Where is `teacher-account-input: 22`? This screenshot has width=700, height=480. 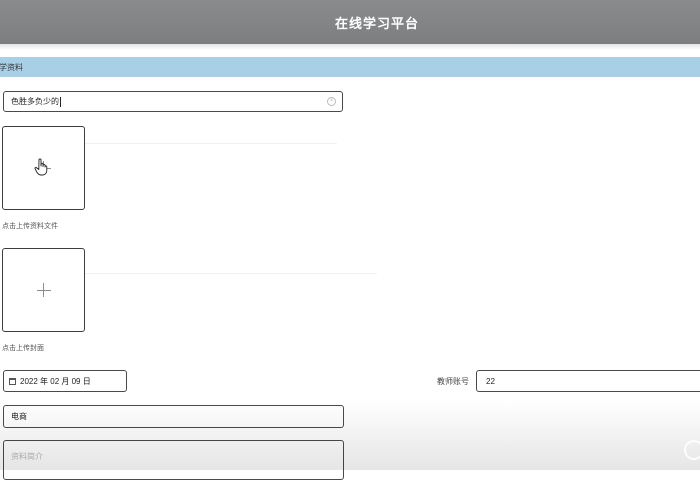
teacher-account-input: 22 is located at coordinates (588, 381).